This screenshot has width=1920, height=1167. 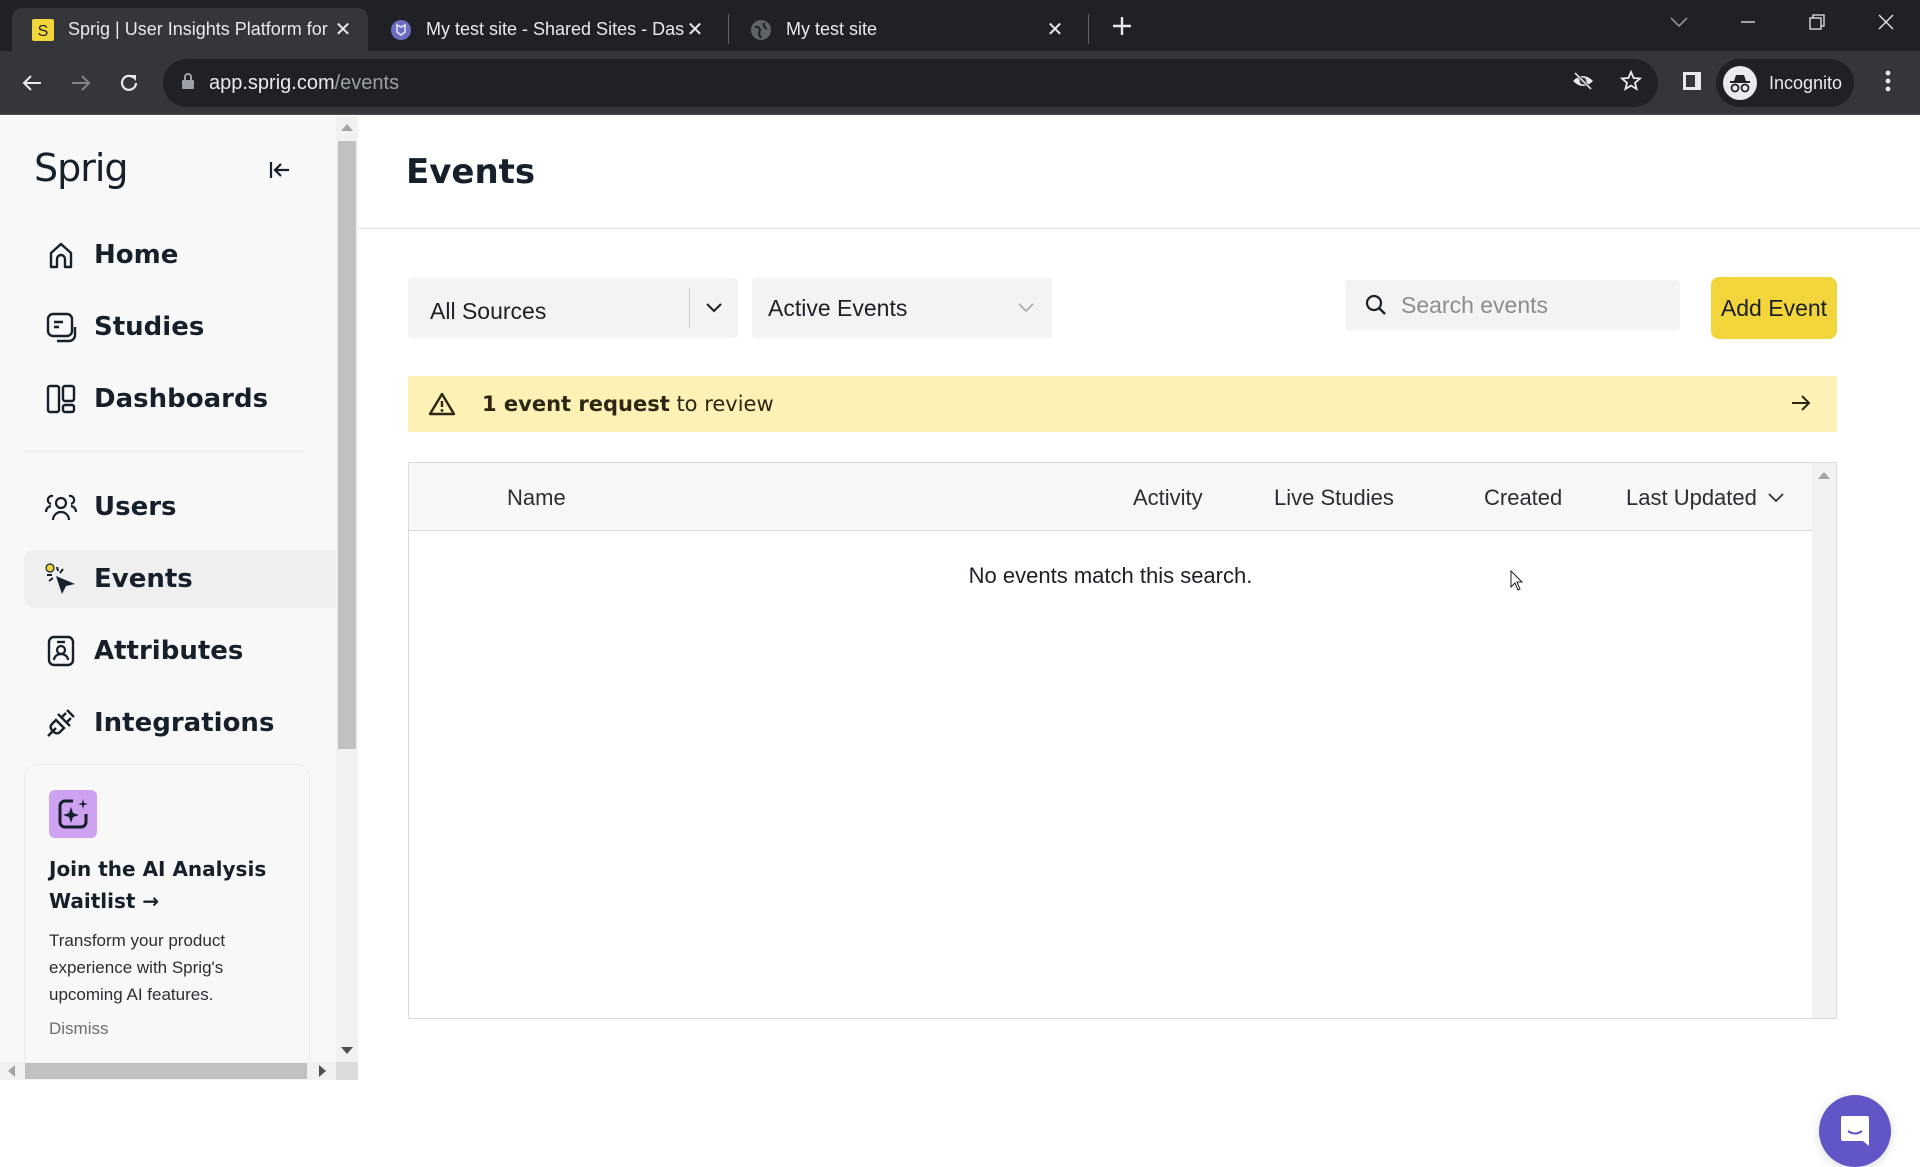 I want to click on incognito-profile-button: Incognito, so click(x=1785, y=83).